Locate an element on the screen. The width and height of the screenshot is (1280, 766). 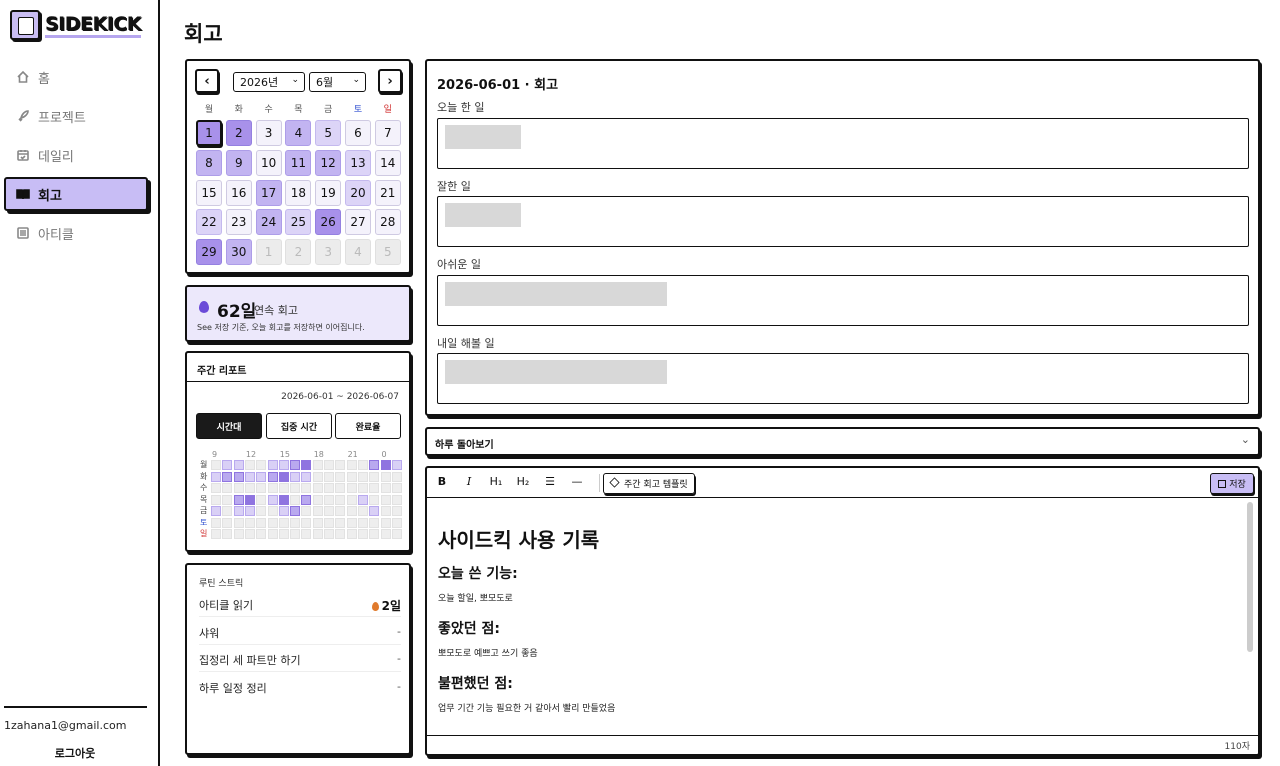
scrollbar is located at coordinates (1250, 577).